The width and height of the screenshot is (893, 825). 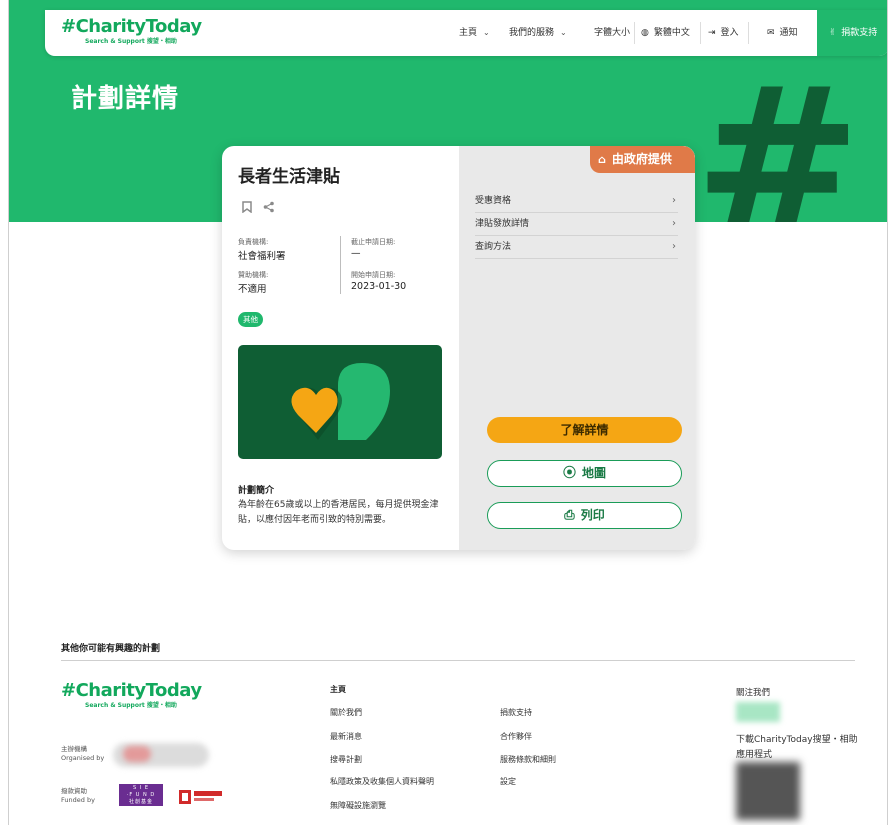 I want to click on nav-font-size-label: 字體大小, so click(x=612, y=33).